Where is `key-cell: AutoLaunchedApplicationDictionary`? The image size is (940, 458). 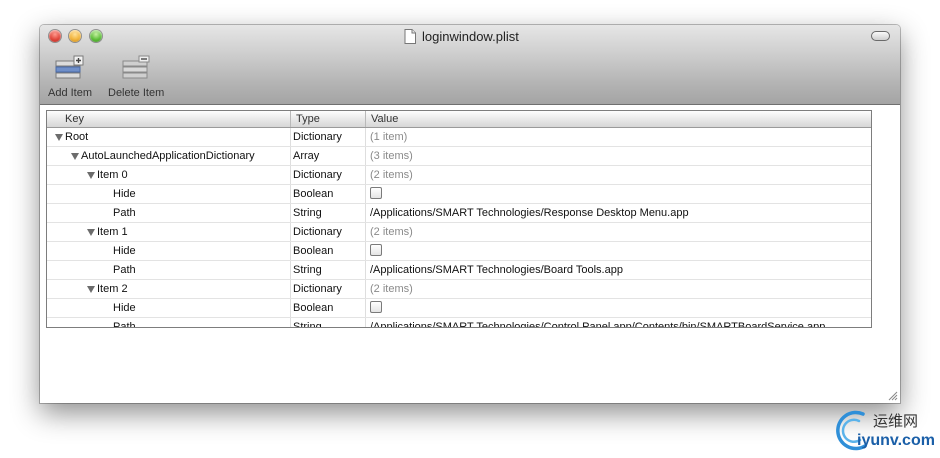
key-cell: AutoLaunchedApplicationDictionary is located at coordinates (169, 156).